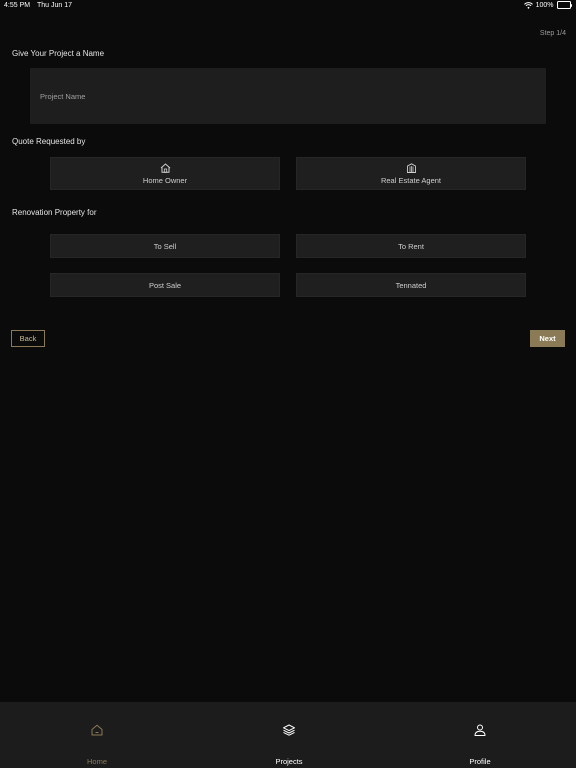  I want to click on battery-icon, so click(564, 5).